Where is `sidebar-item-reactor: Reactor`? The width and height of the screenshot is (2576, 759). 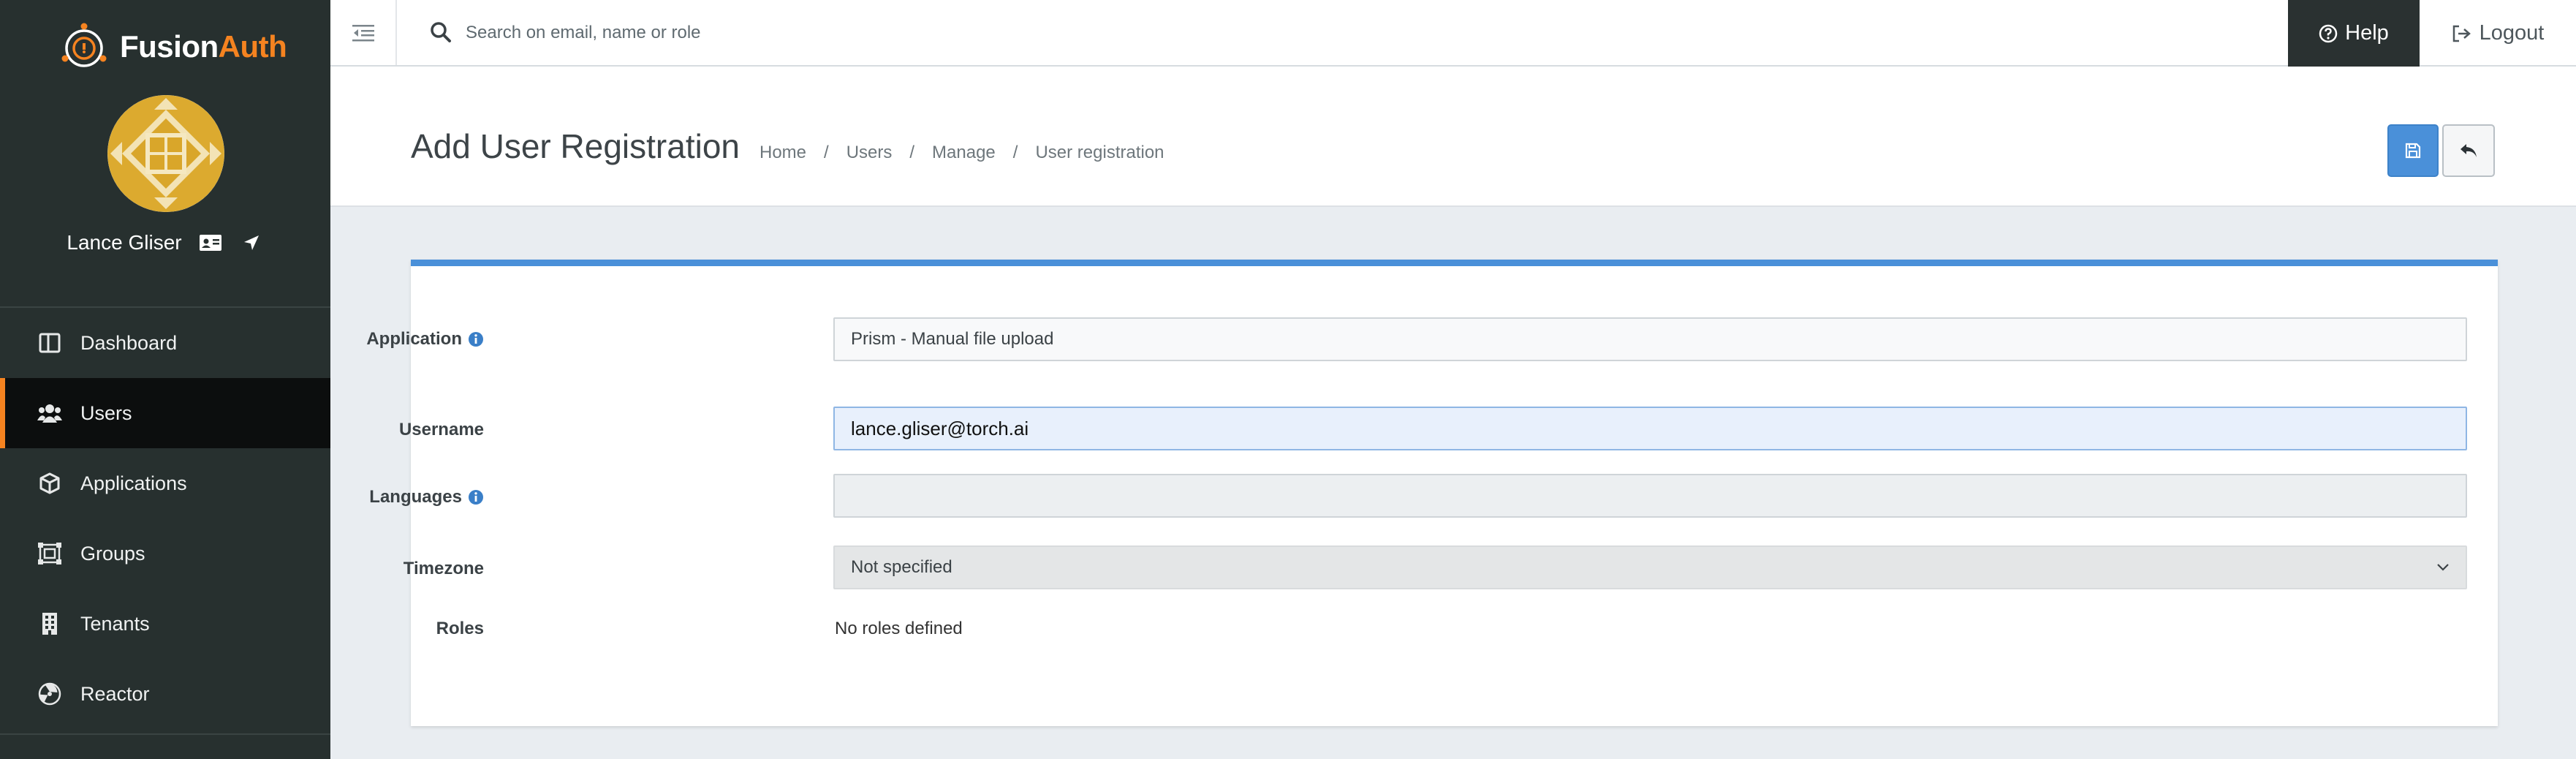
sidebar-item-reactor: Reactor is located at coordinates (165, 694).